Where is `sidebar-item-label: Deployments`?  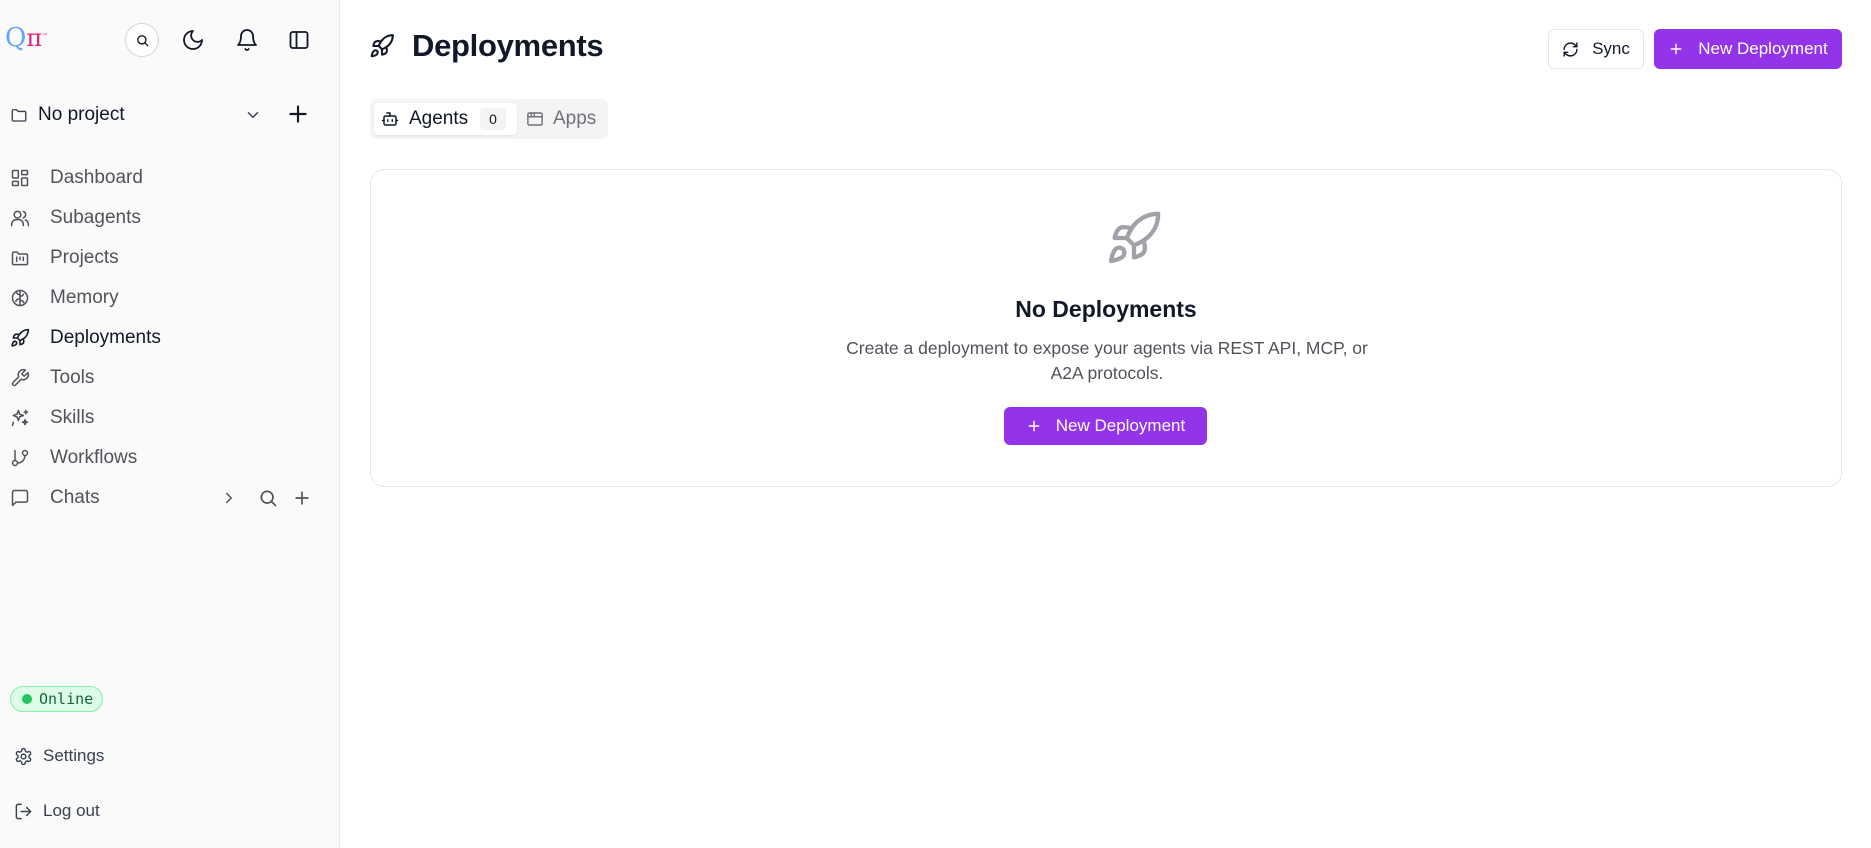 sidebar-item-label: Deployments is located at coordinates (105, 337).